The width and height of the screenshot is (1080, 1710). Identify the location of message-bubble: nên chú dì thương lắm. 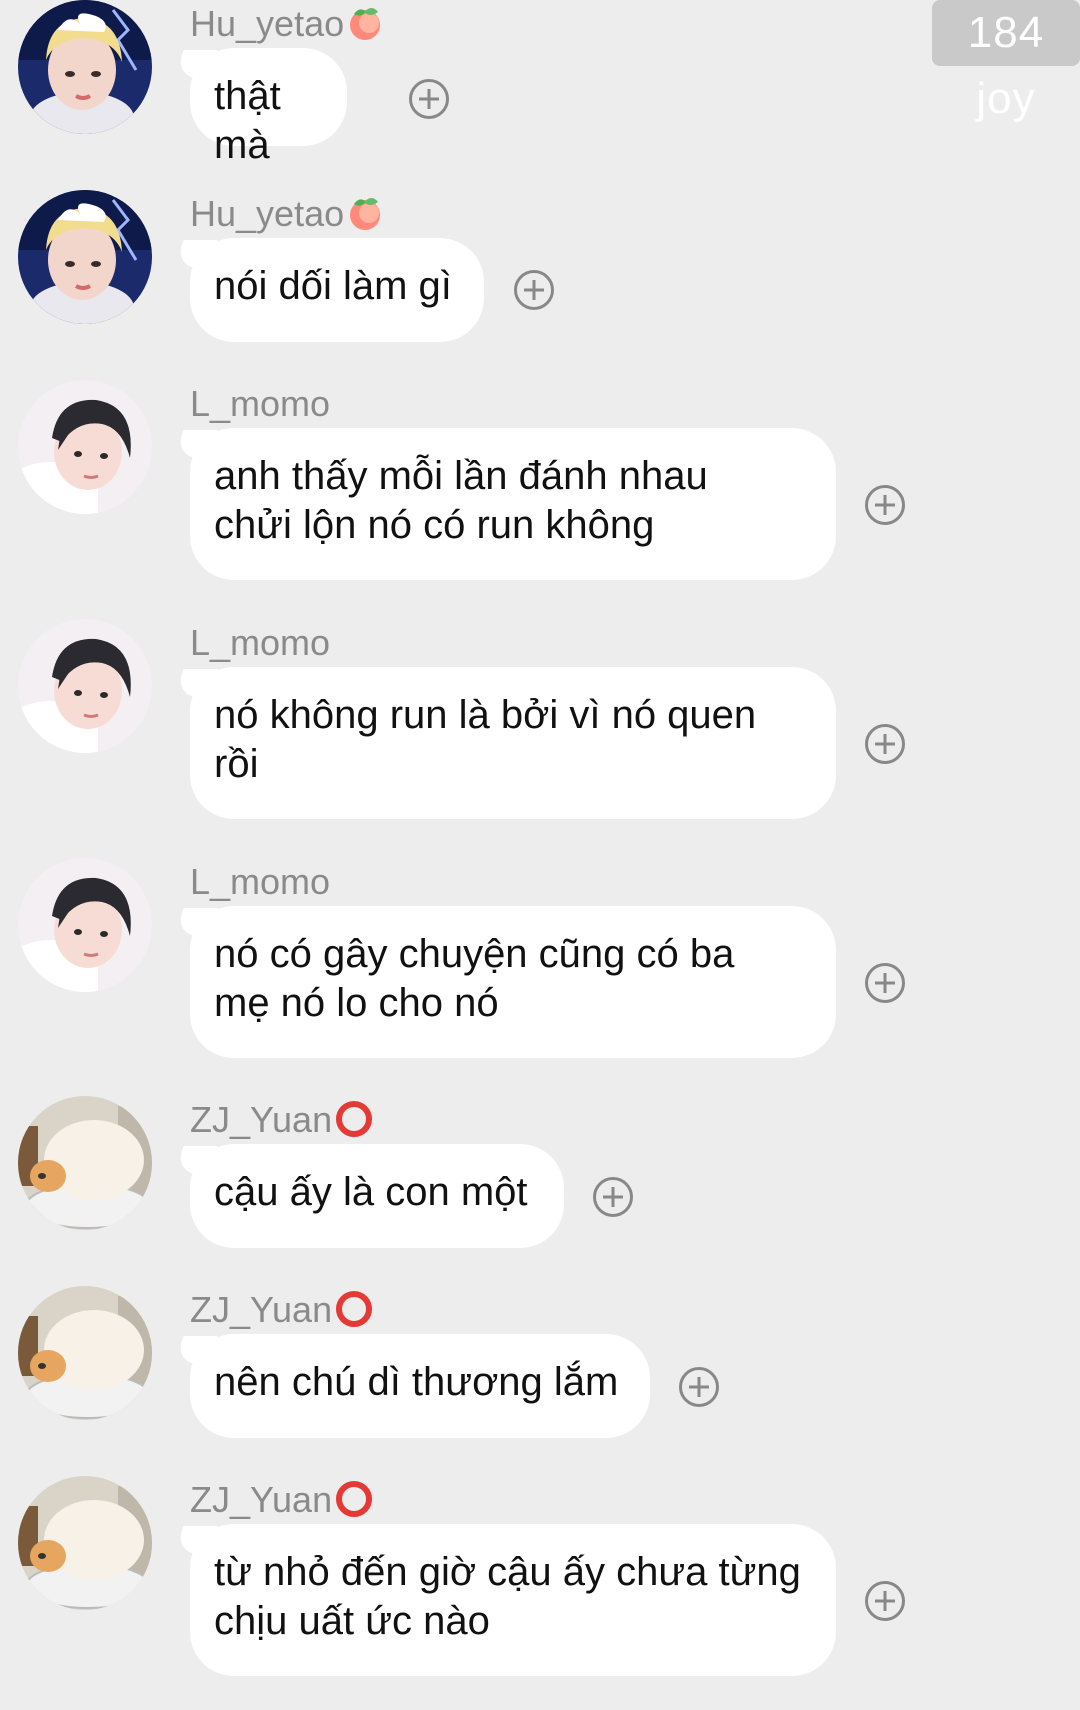
(420, 1386).